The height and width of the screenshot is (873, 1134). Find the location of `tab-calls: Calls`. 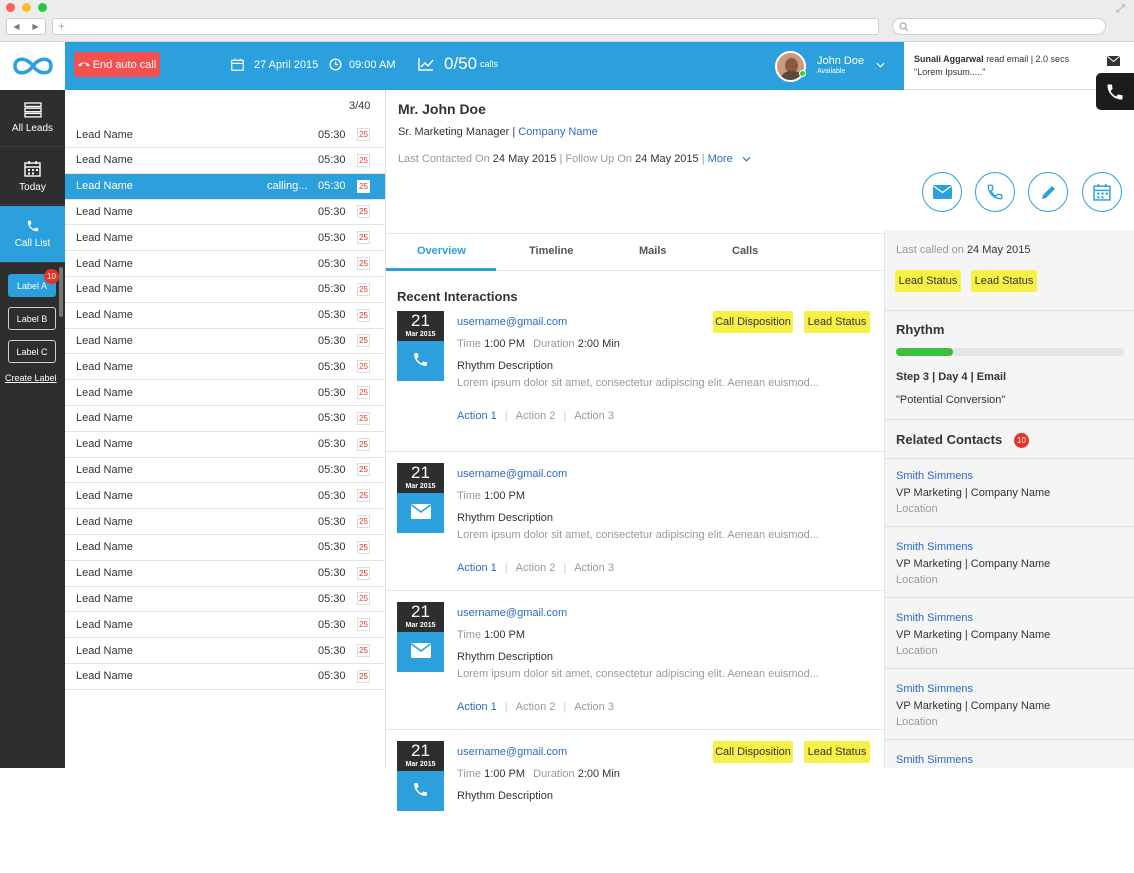

tab-calls: Calls is located at coordinates (745, 251).